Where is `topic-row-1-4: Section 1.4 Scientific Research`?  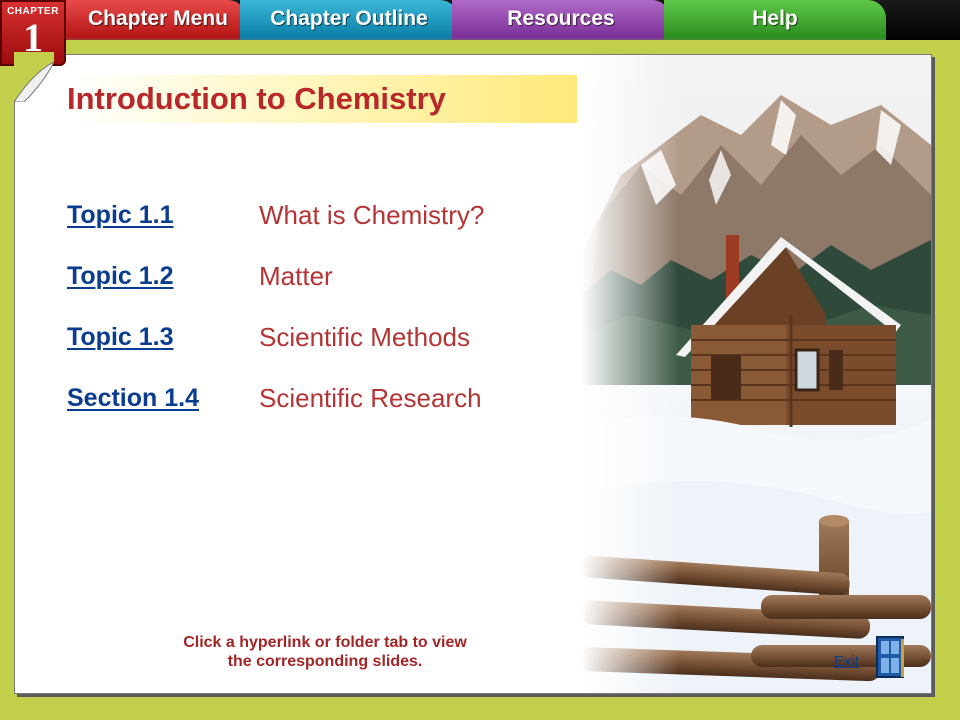
topic-row-1-4: Section 1.4 Scientific Research is located at coordinates (275, 398).